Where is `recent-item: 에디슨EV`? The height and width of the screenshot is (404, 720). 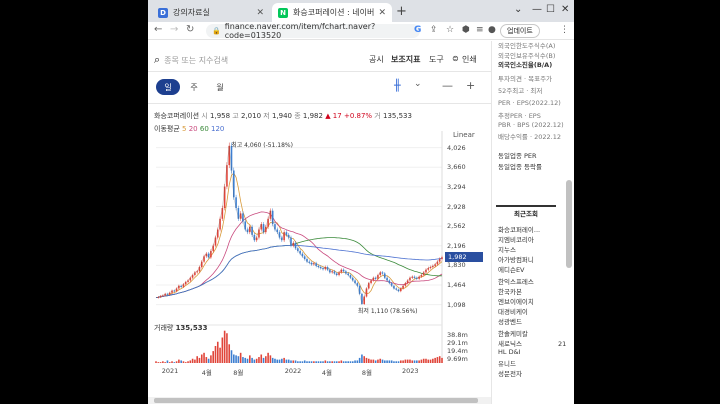
recent-item: 에디슨EV is located at coordinates (511, 269).